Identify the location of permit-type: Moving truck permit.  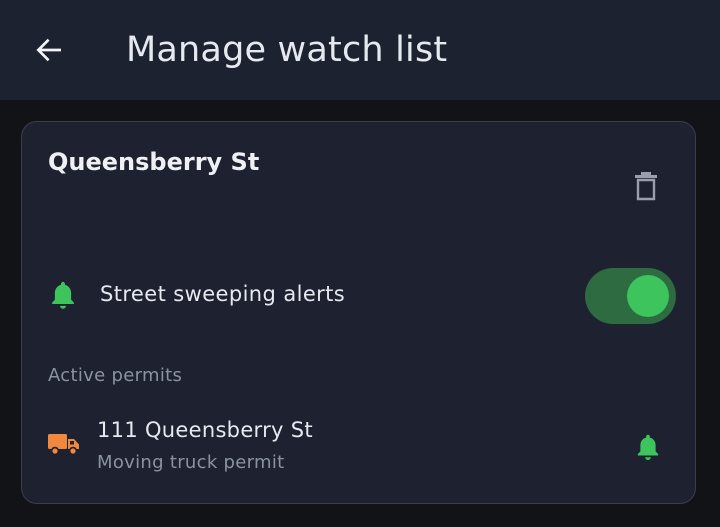
(191, 462).